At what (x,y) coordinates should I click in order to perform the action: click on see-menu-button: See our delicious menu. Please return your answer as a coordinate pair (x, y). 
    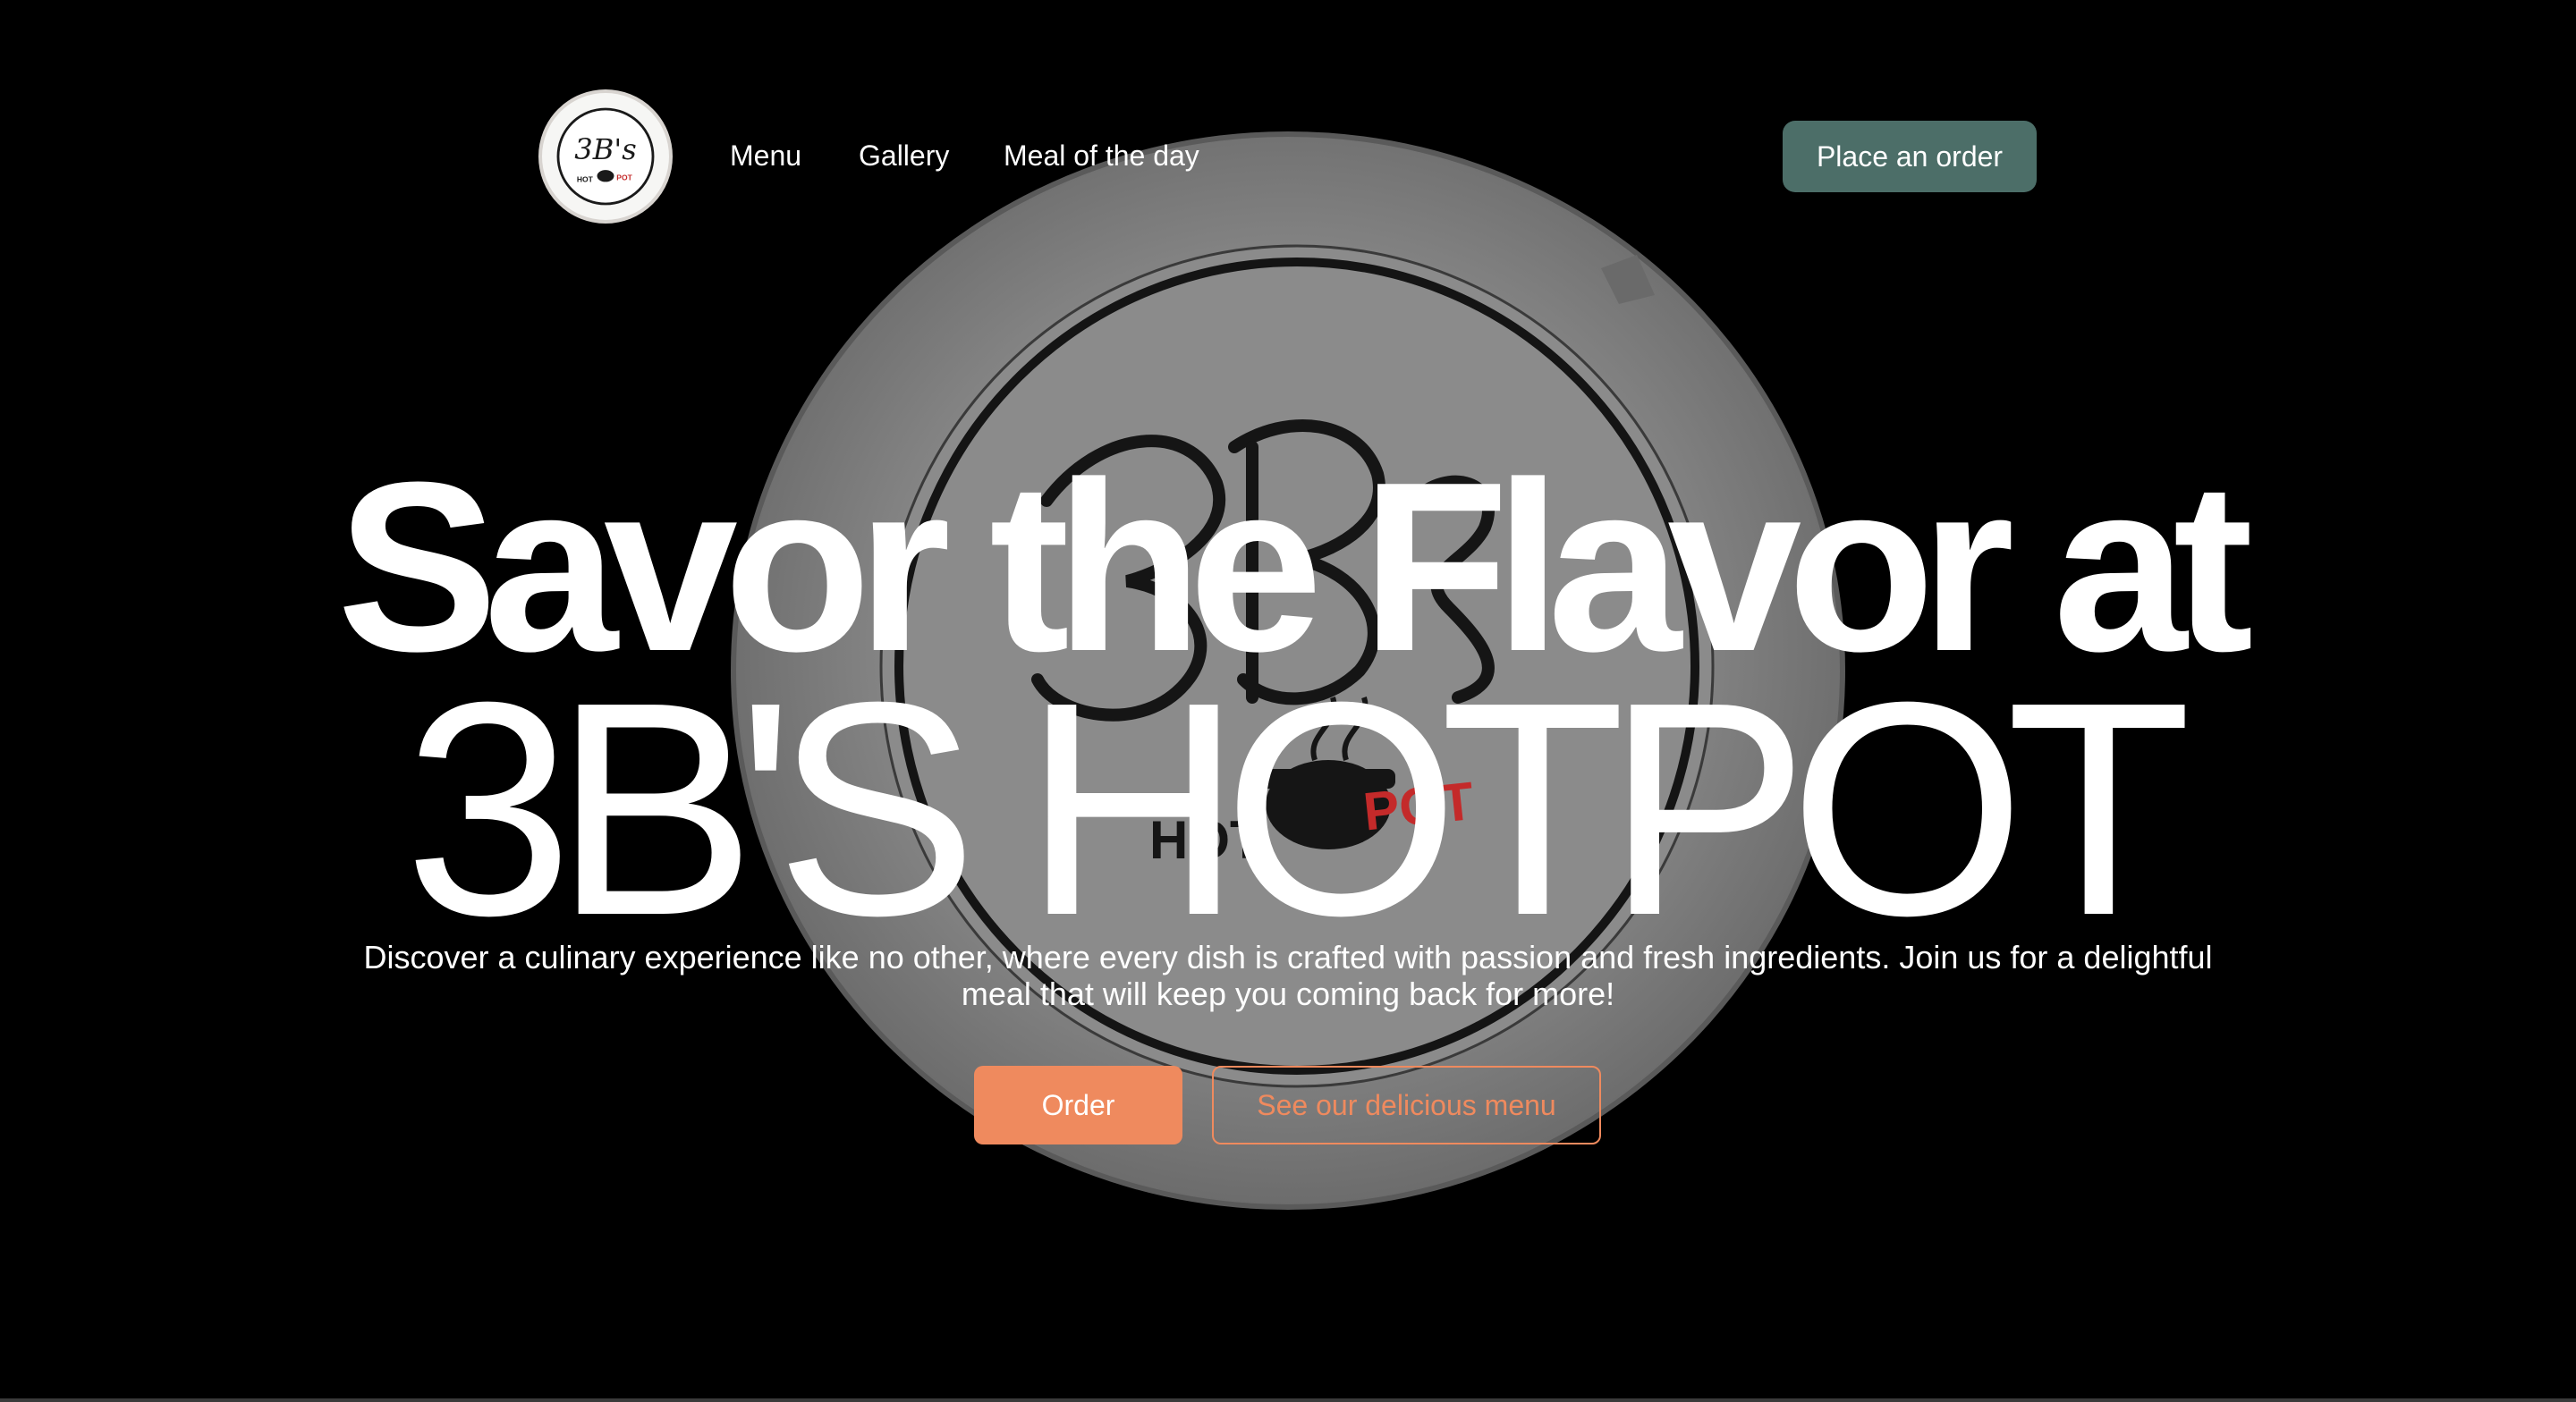
    Looking at the image, I should click on (1406, 1105).